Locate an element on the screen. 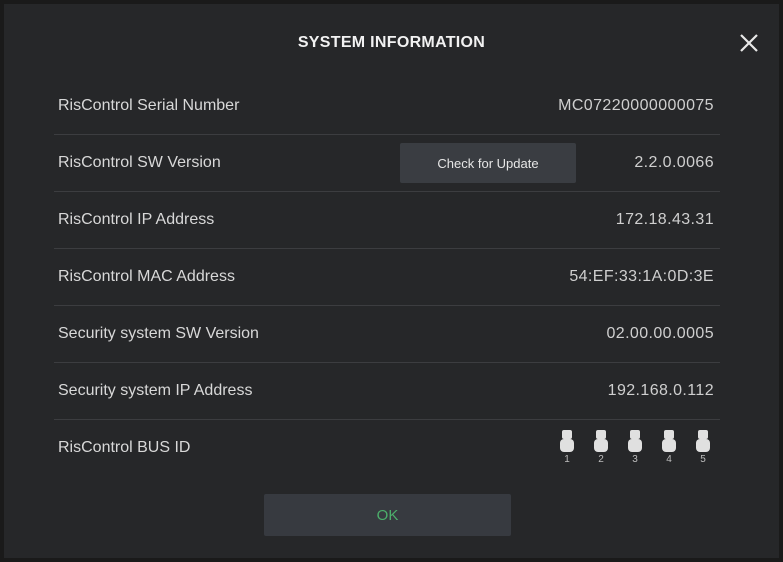  dip-switch-3: 3 is located at coordinates (635, 448).